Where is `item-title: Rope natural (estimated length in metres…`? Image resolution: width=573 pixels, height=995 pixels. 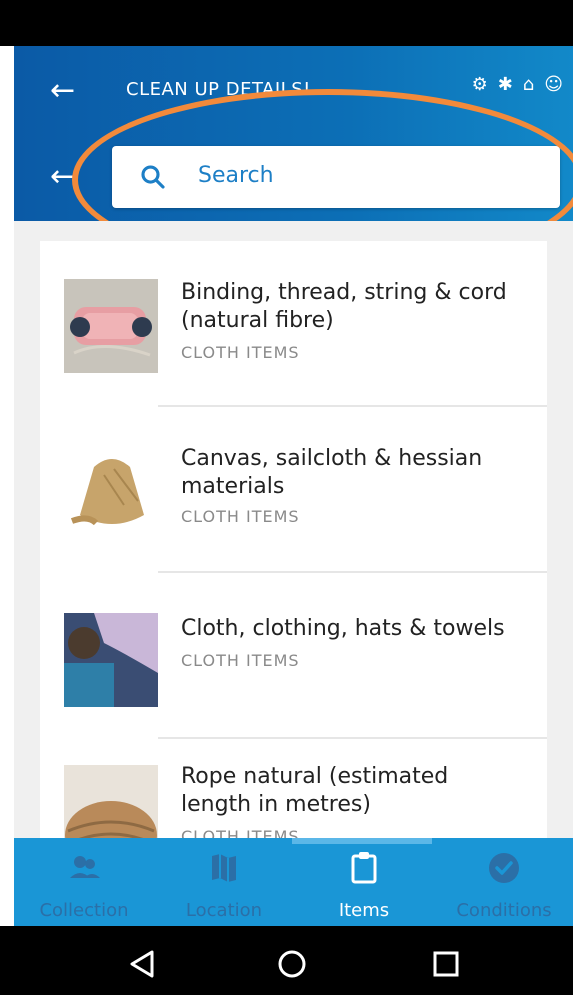 item-title: Rope natural (estimated length in metres… is located at coordinates (315, 790).